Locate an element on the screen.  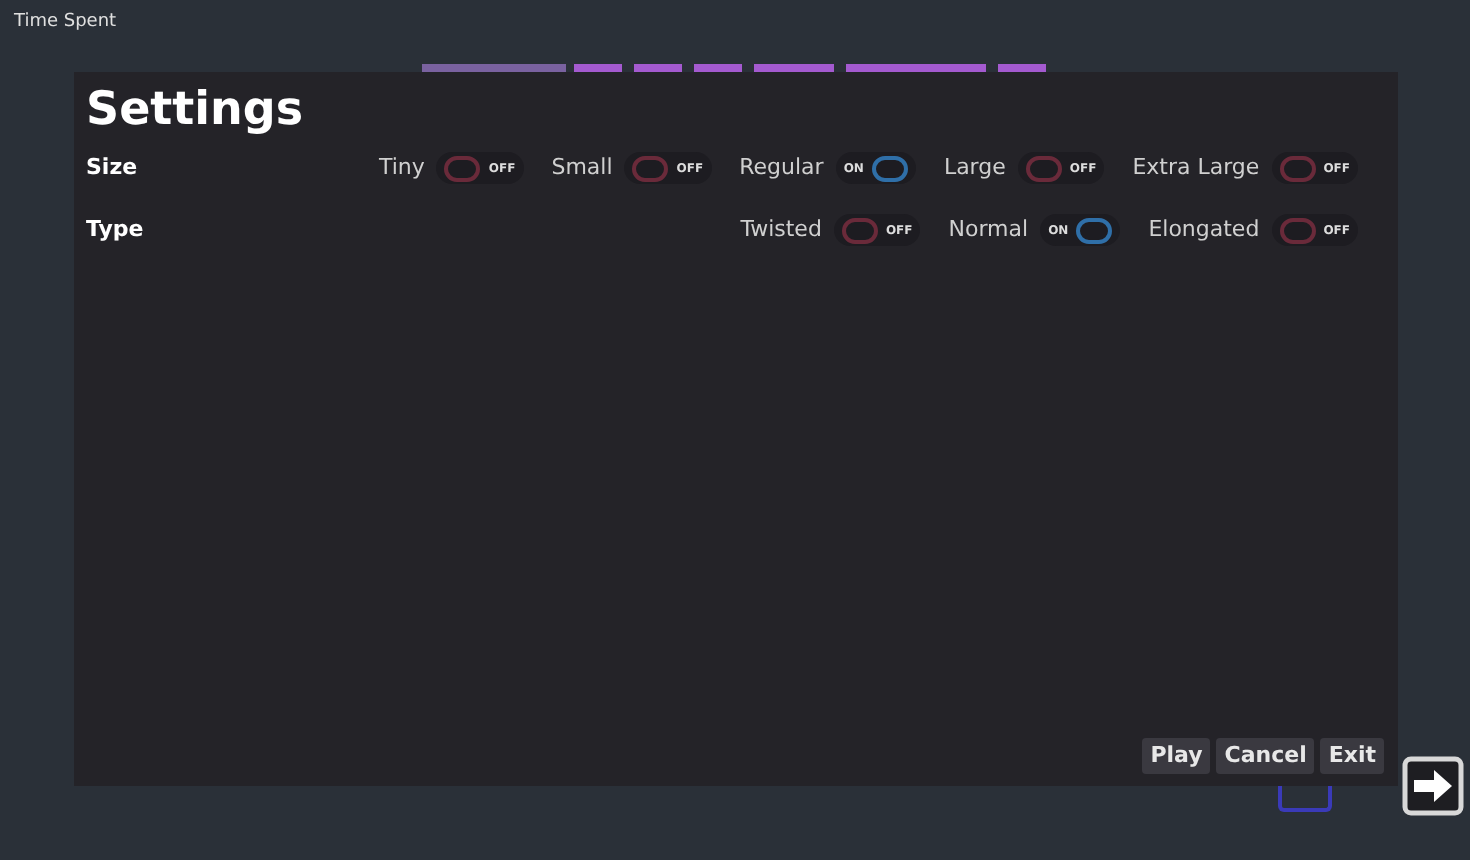
option-label: Tiny is located at coordinates (402, 167).